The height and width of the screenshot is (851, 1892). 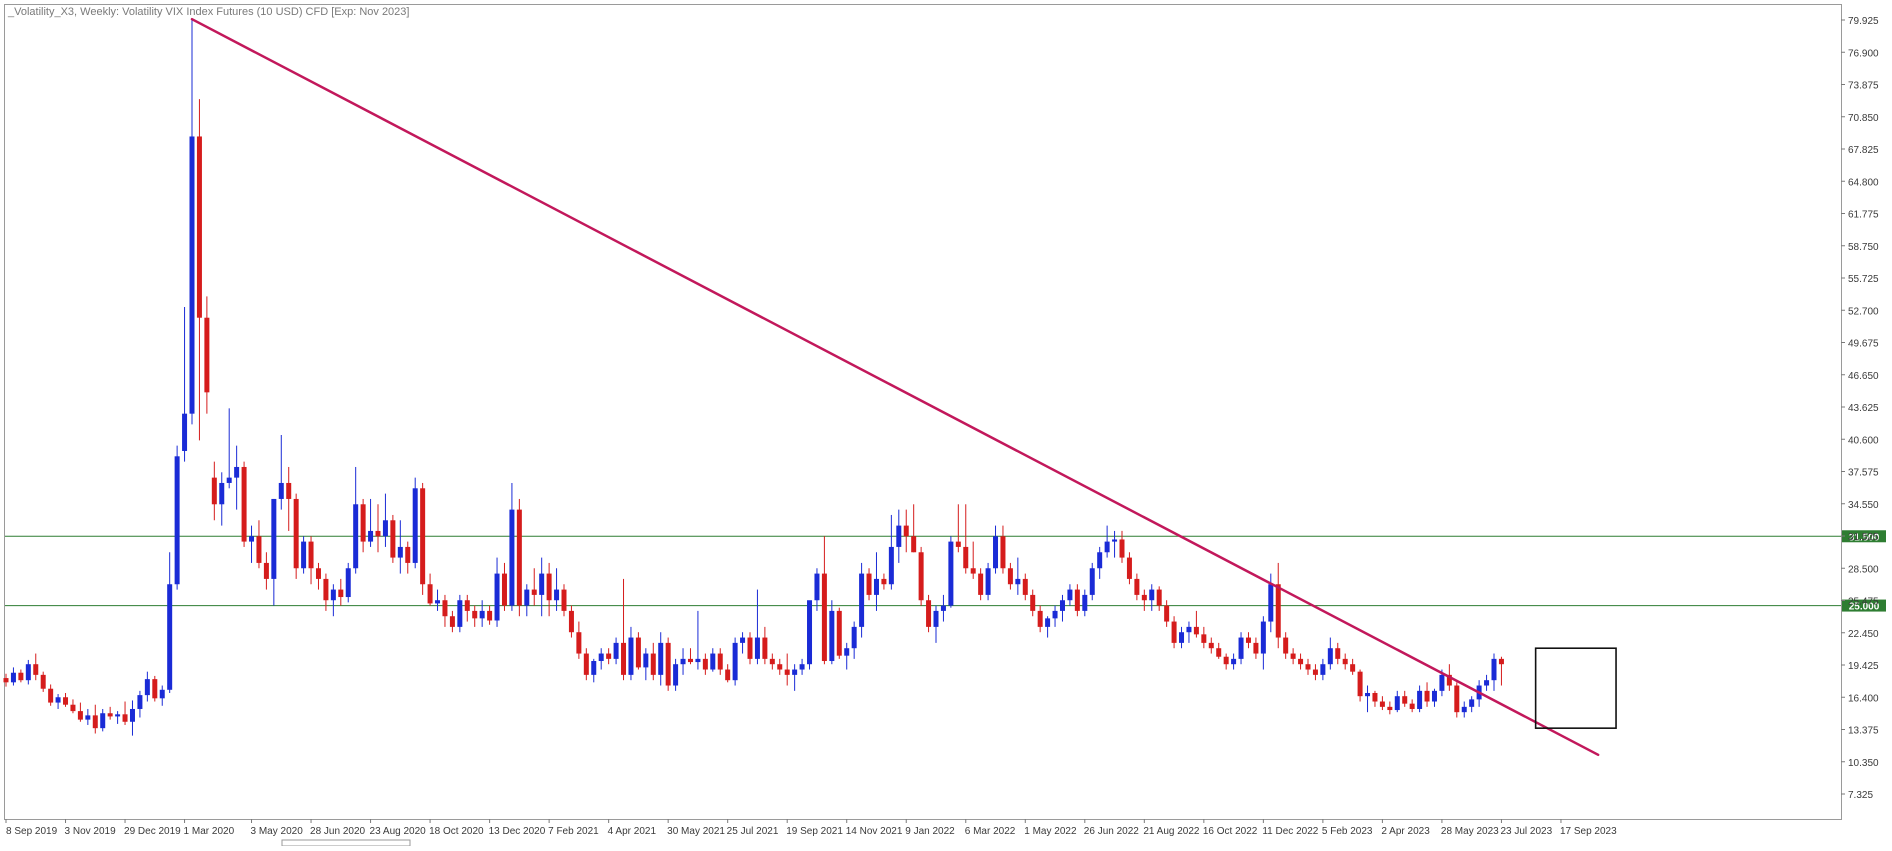 I want to click on x-tick-label: 28 May 2023, so click(x=1470, y=831).